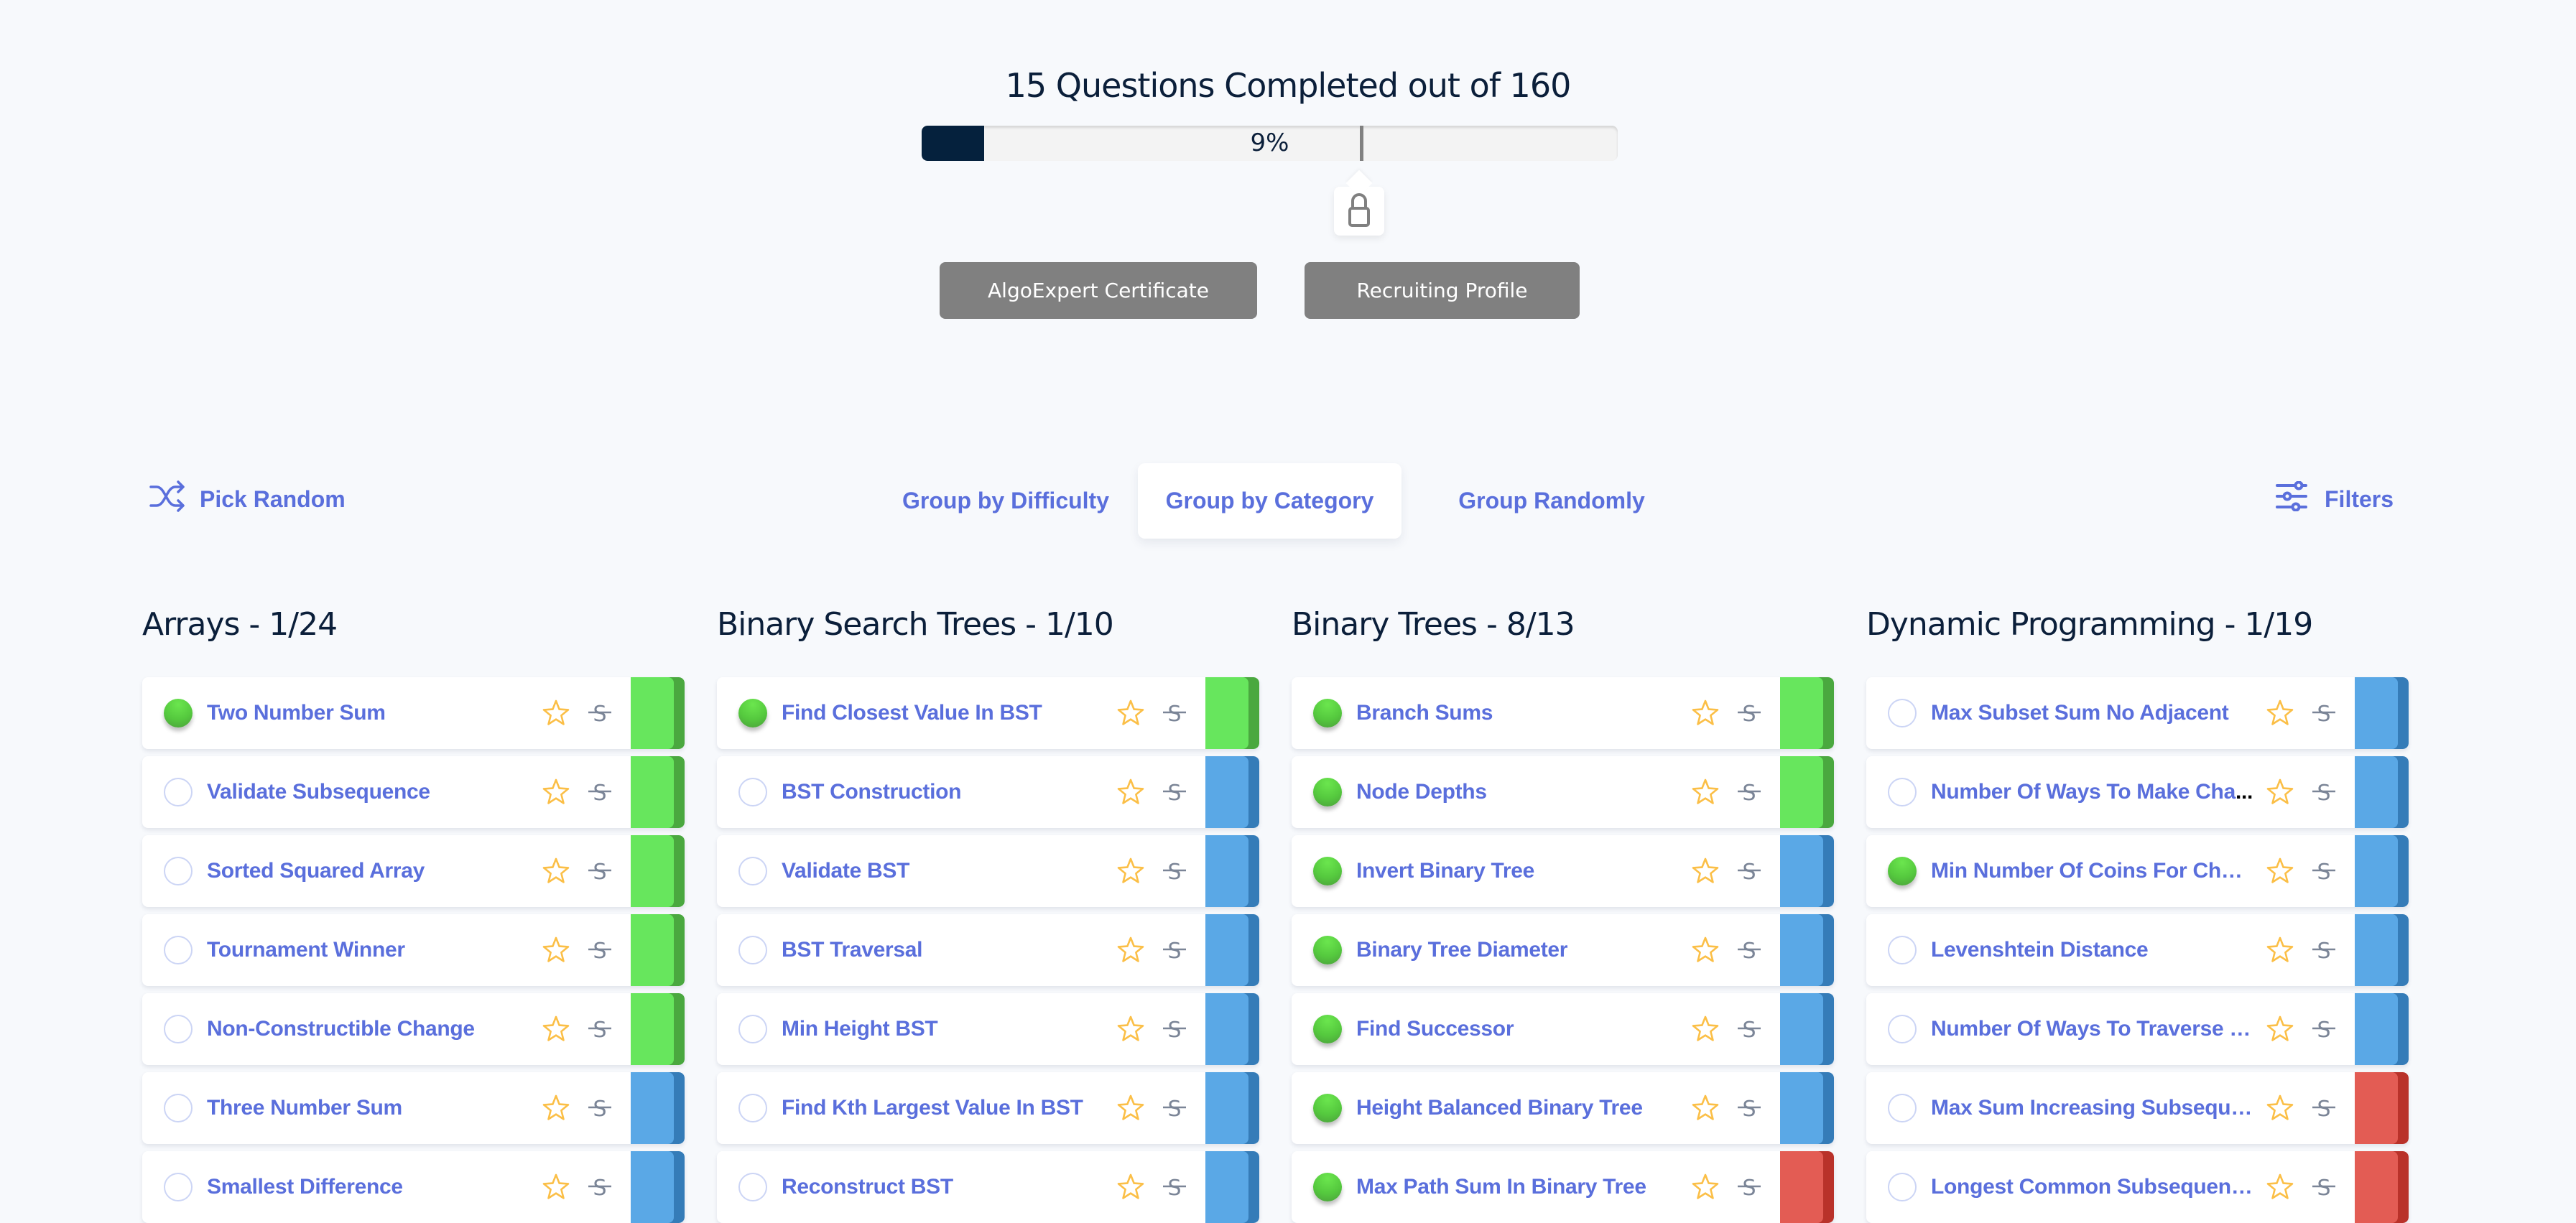  I want to click on question-name: Node Depths, so click(1518, 792).